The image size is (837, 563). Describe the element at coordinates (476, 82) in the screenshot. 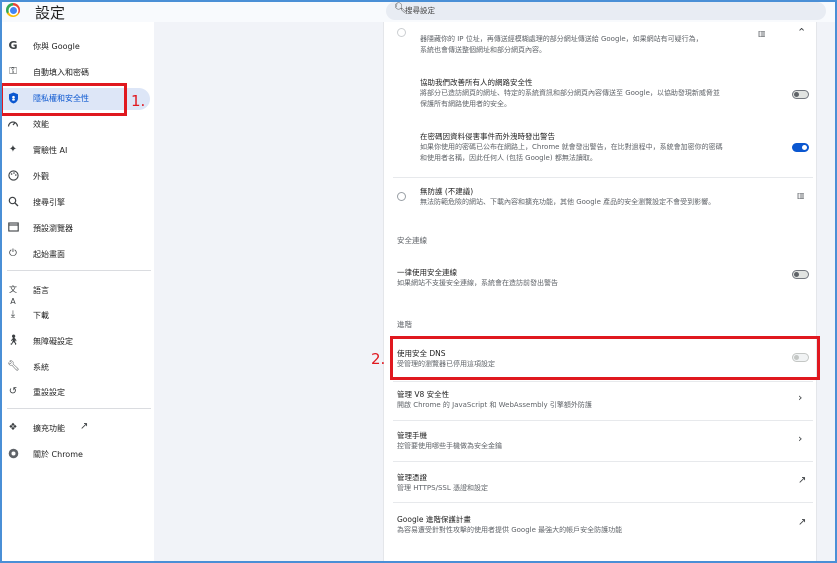

I see `help-improve-title: 協助我們改善所有人的網路安全性` at that location.